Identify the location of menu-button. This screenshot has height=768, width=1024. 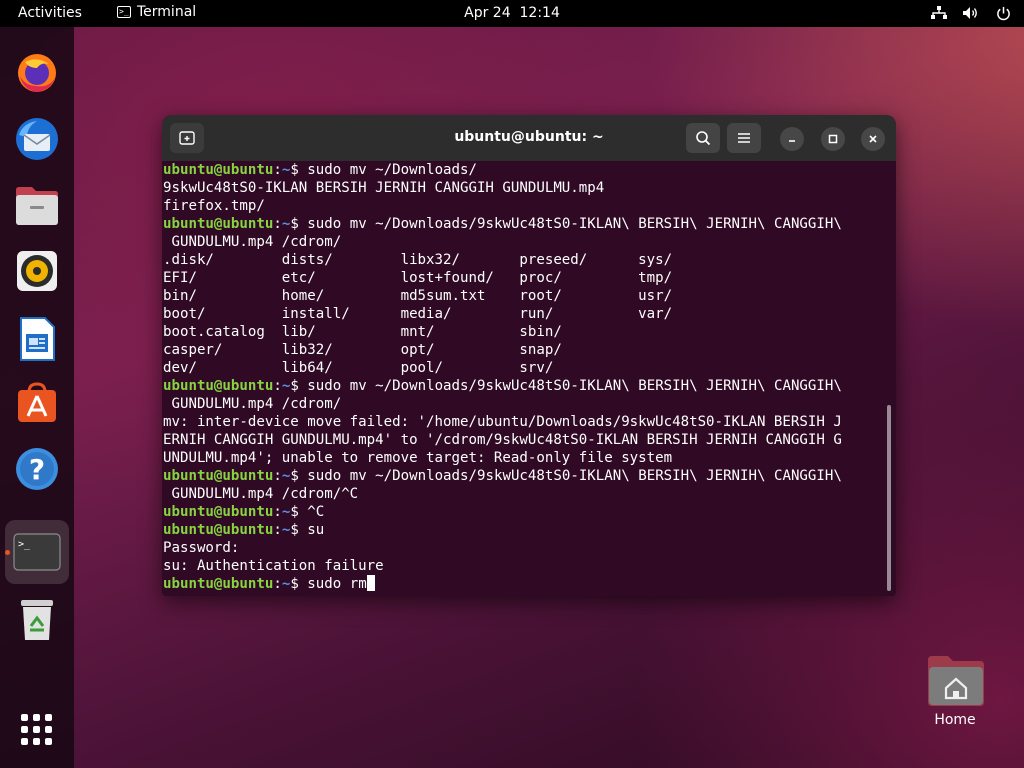
(744, 138).